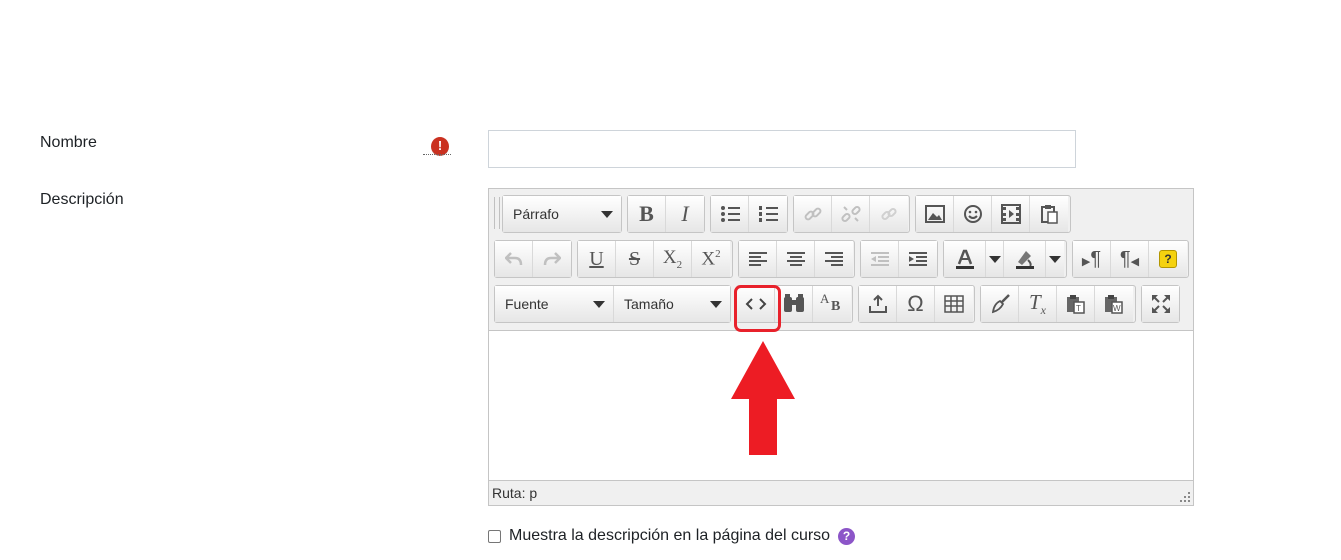  Describe the element at coordinates (1055, 259) in the screenshot. I see `background-color-dropdown` at that location.